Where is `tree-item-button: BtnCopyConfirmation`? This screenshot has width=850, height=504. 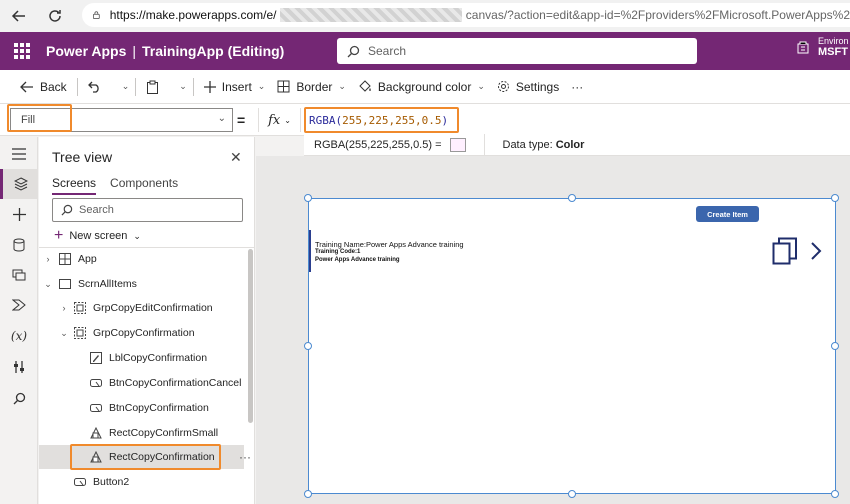 tree-item-button: BtnCopyConfirmation is located at coordinates (141, 408).